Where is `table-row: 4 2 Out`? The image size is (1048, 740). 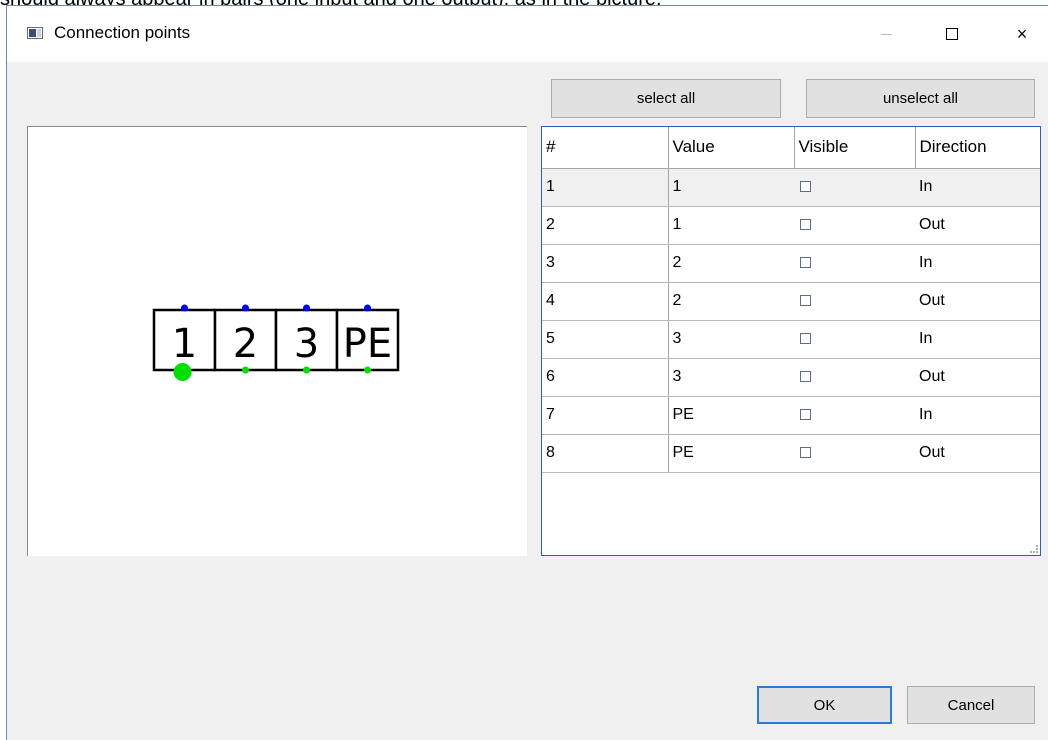 table-row: 4 2 Out is located at coordinates (791, 301).